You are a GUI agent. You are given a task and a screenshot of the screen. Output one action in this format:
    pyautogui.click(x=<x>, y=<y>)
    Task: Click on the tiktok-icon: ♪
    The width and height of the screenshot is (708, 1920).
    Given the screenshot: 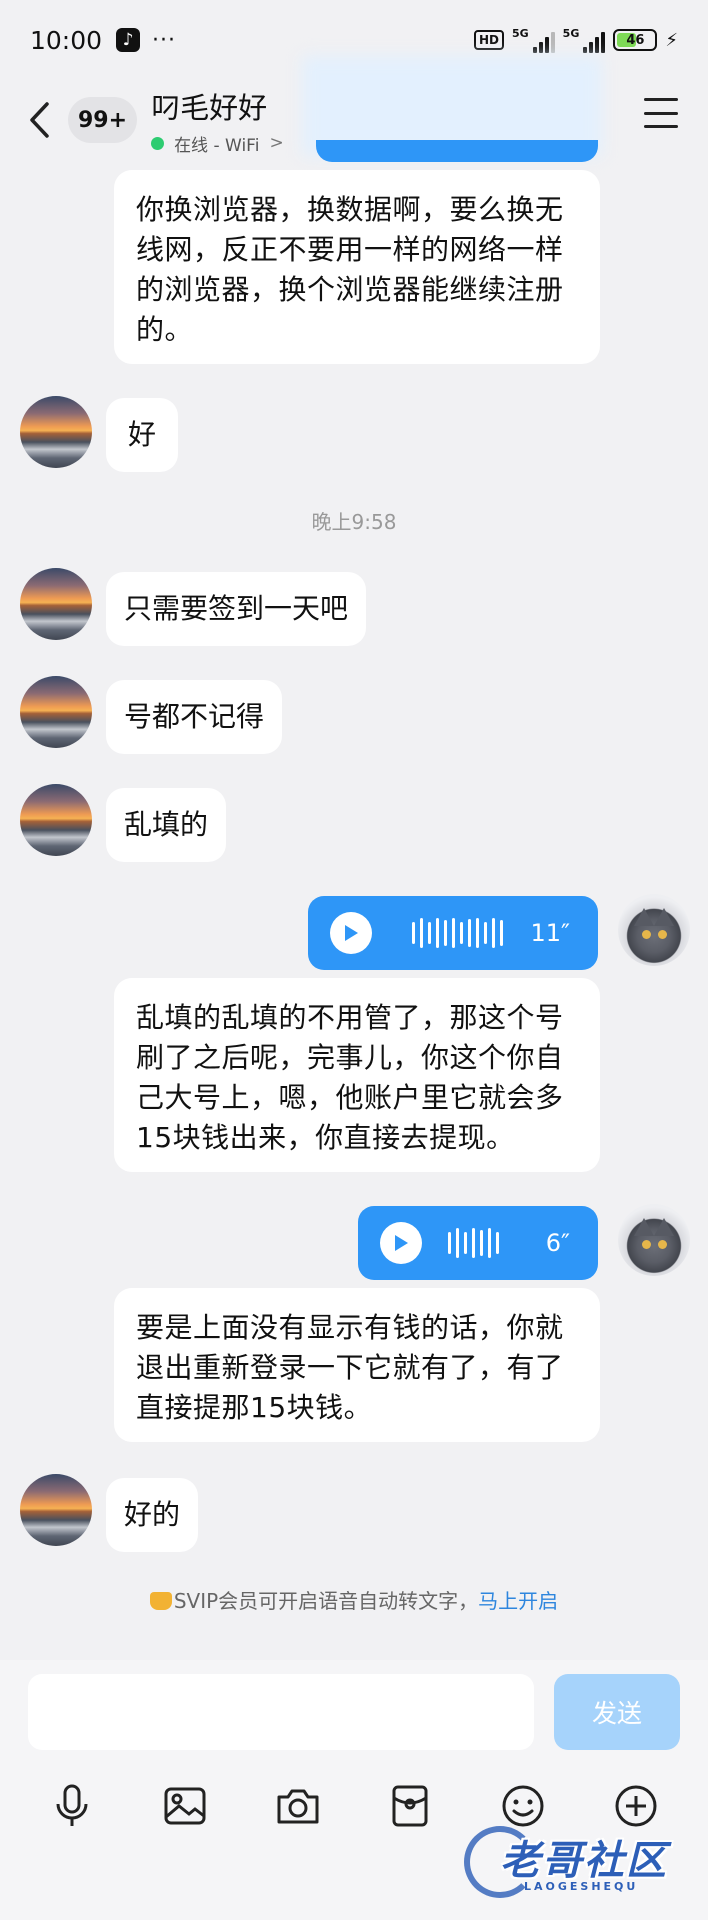 What is the action you would take?
    pyautogui.click(x=128, y=40)
    